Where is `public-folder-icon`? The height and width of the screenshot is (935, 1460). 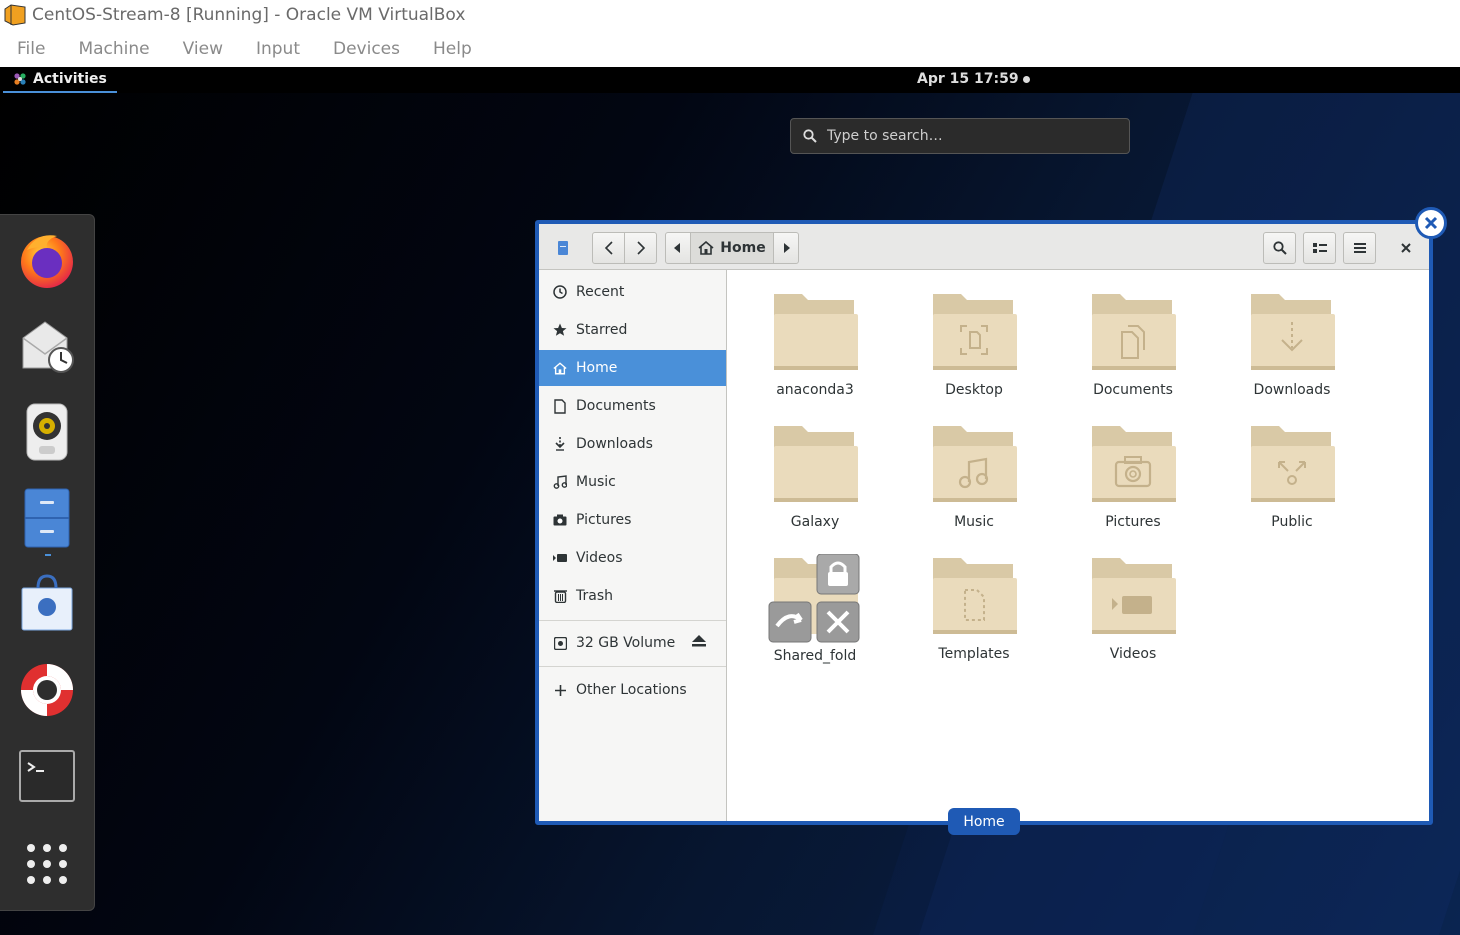
public-folder-icon is located at coordinates (1293, 464).